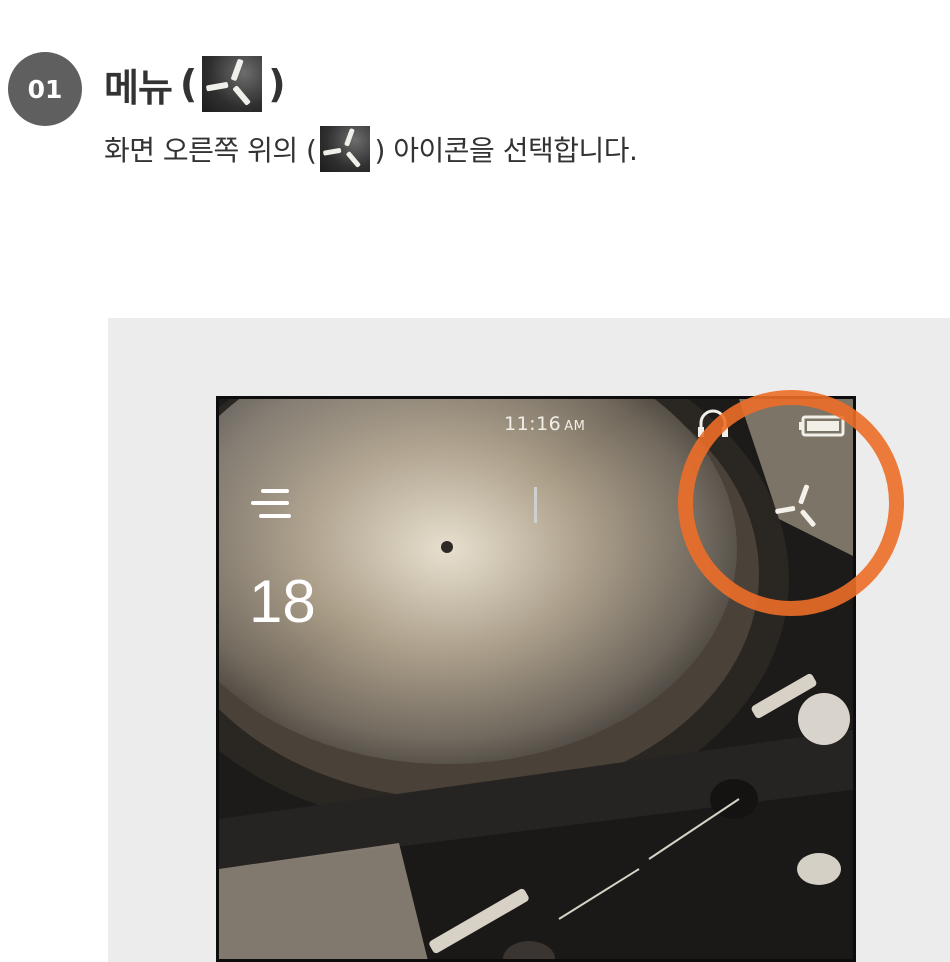  What do you see at coordinates (791, 503) in the screenshot?
I see `highlight-ring` at bounding box center [791, 503].